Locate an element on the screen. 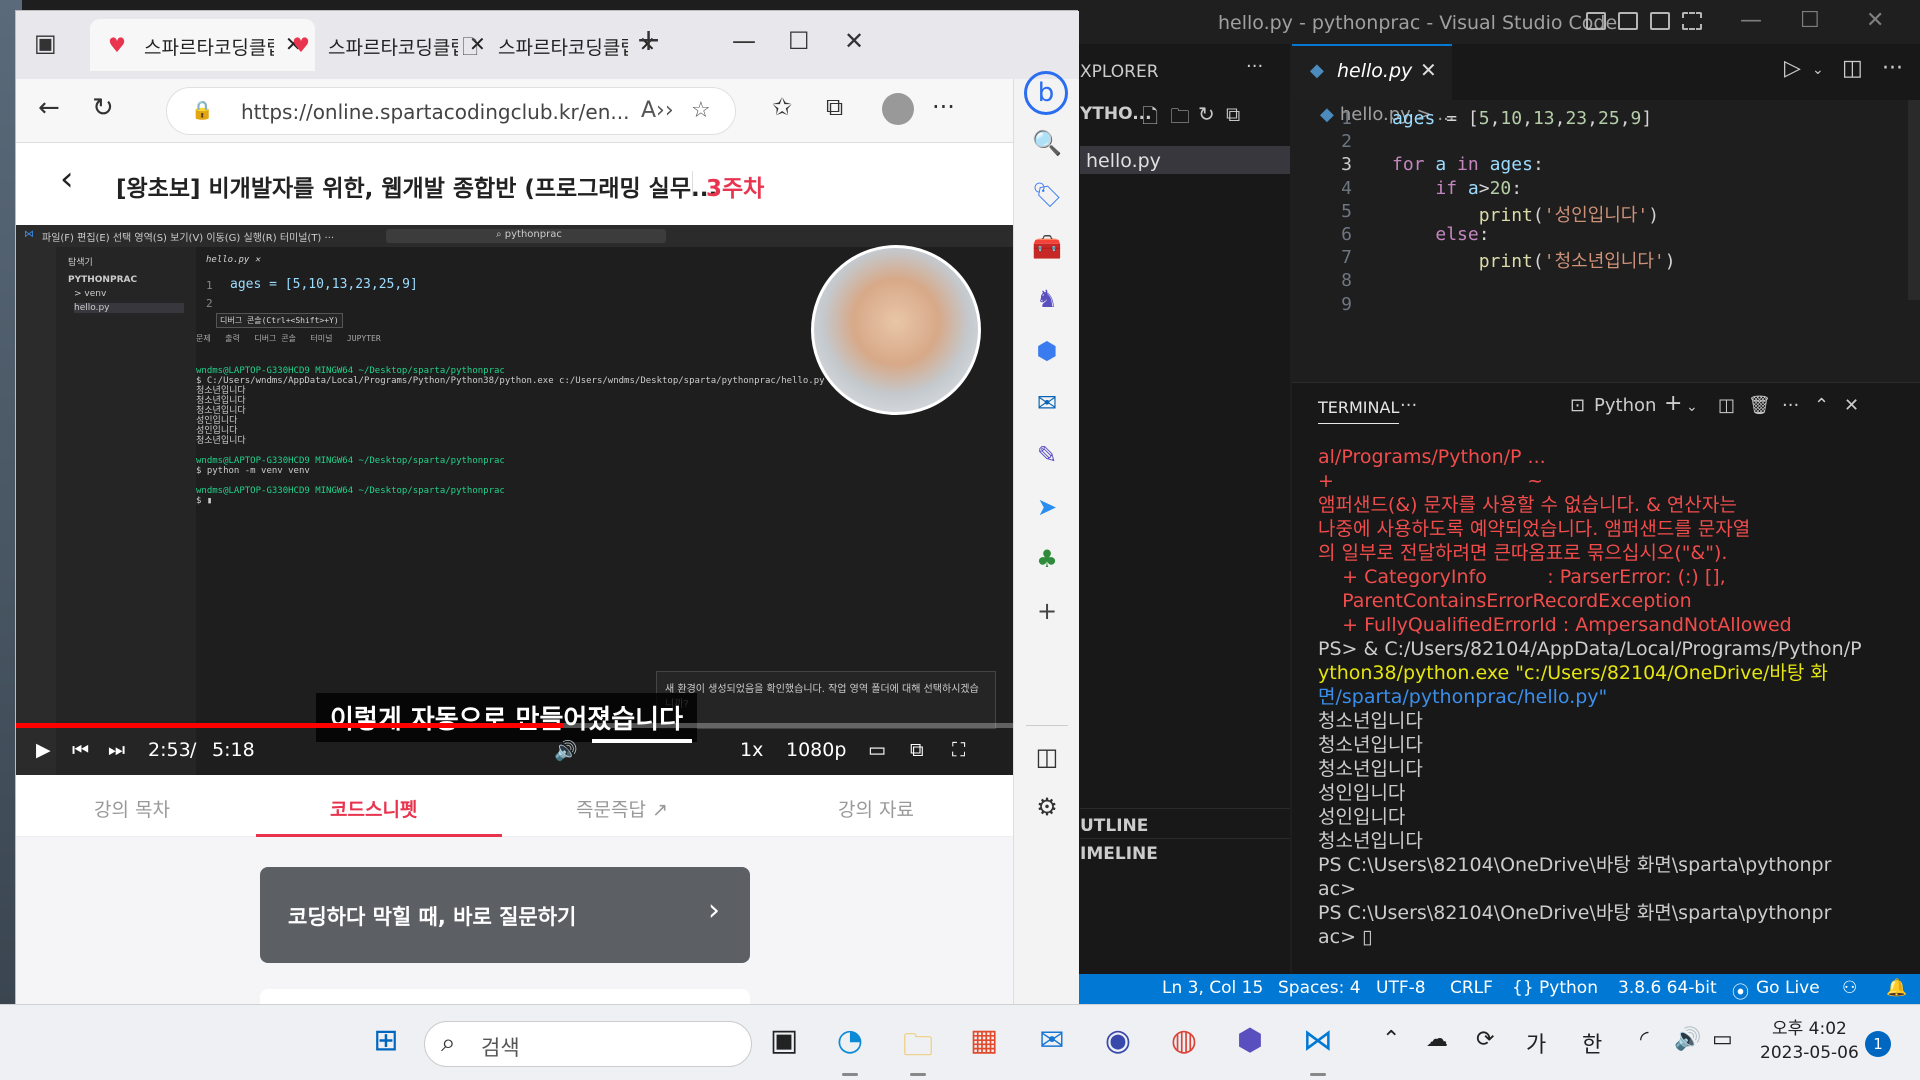  task-view-icon: ▣ is located at coordinates (784, 1043).